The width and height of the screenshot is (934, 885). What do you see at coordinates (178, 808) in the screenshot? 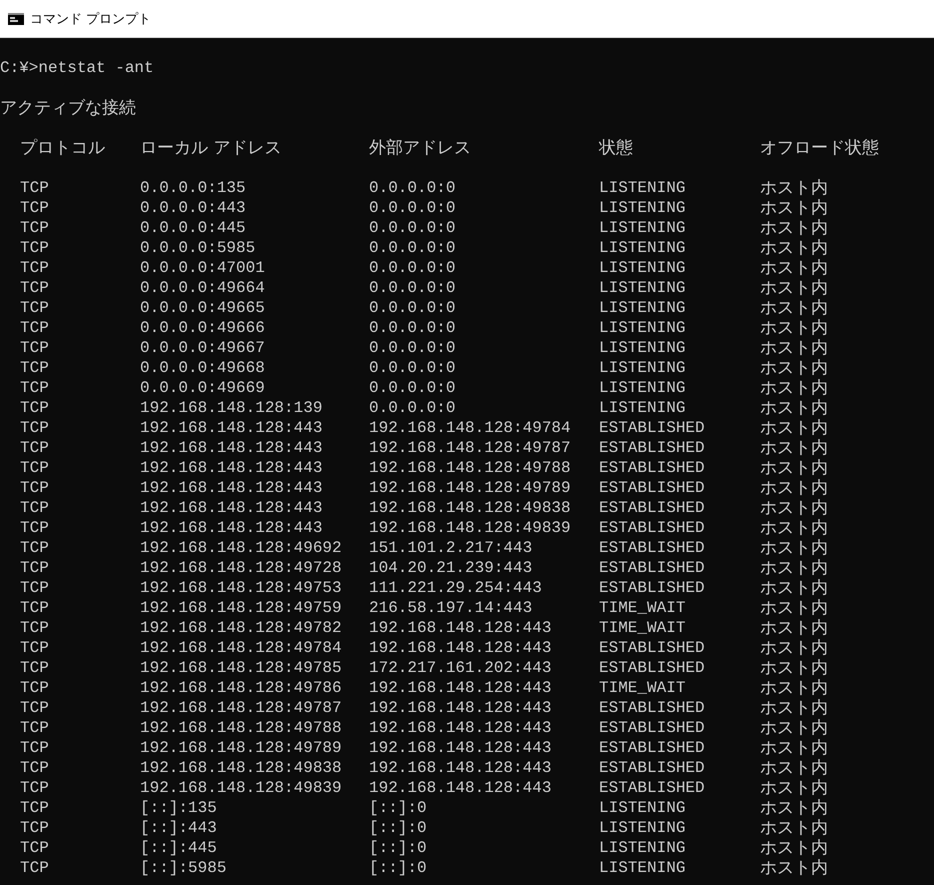
I see `table-cell: [::]:135` at bounding box center [178, 808].